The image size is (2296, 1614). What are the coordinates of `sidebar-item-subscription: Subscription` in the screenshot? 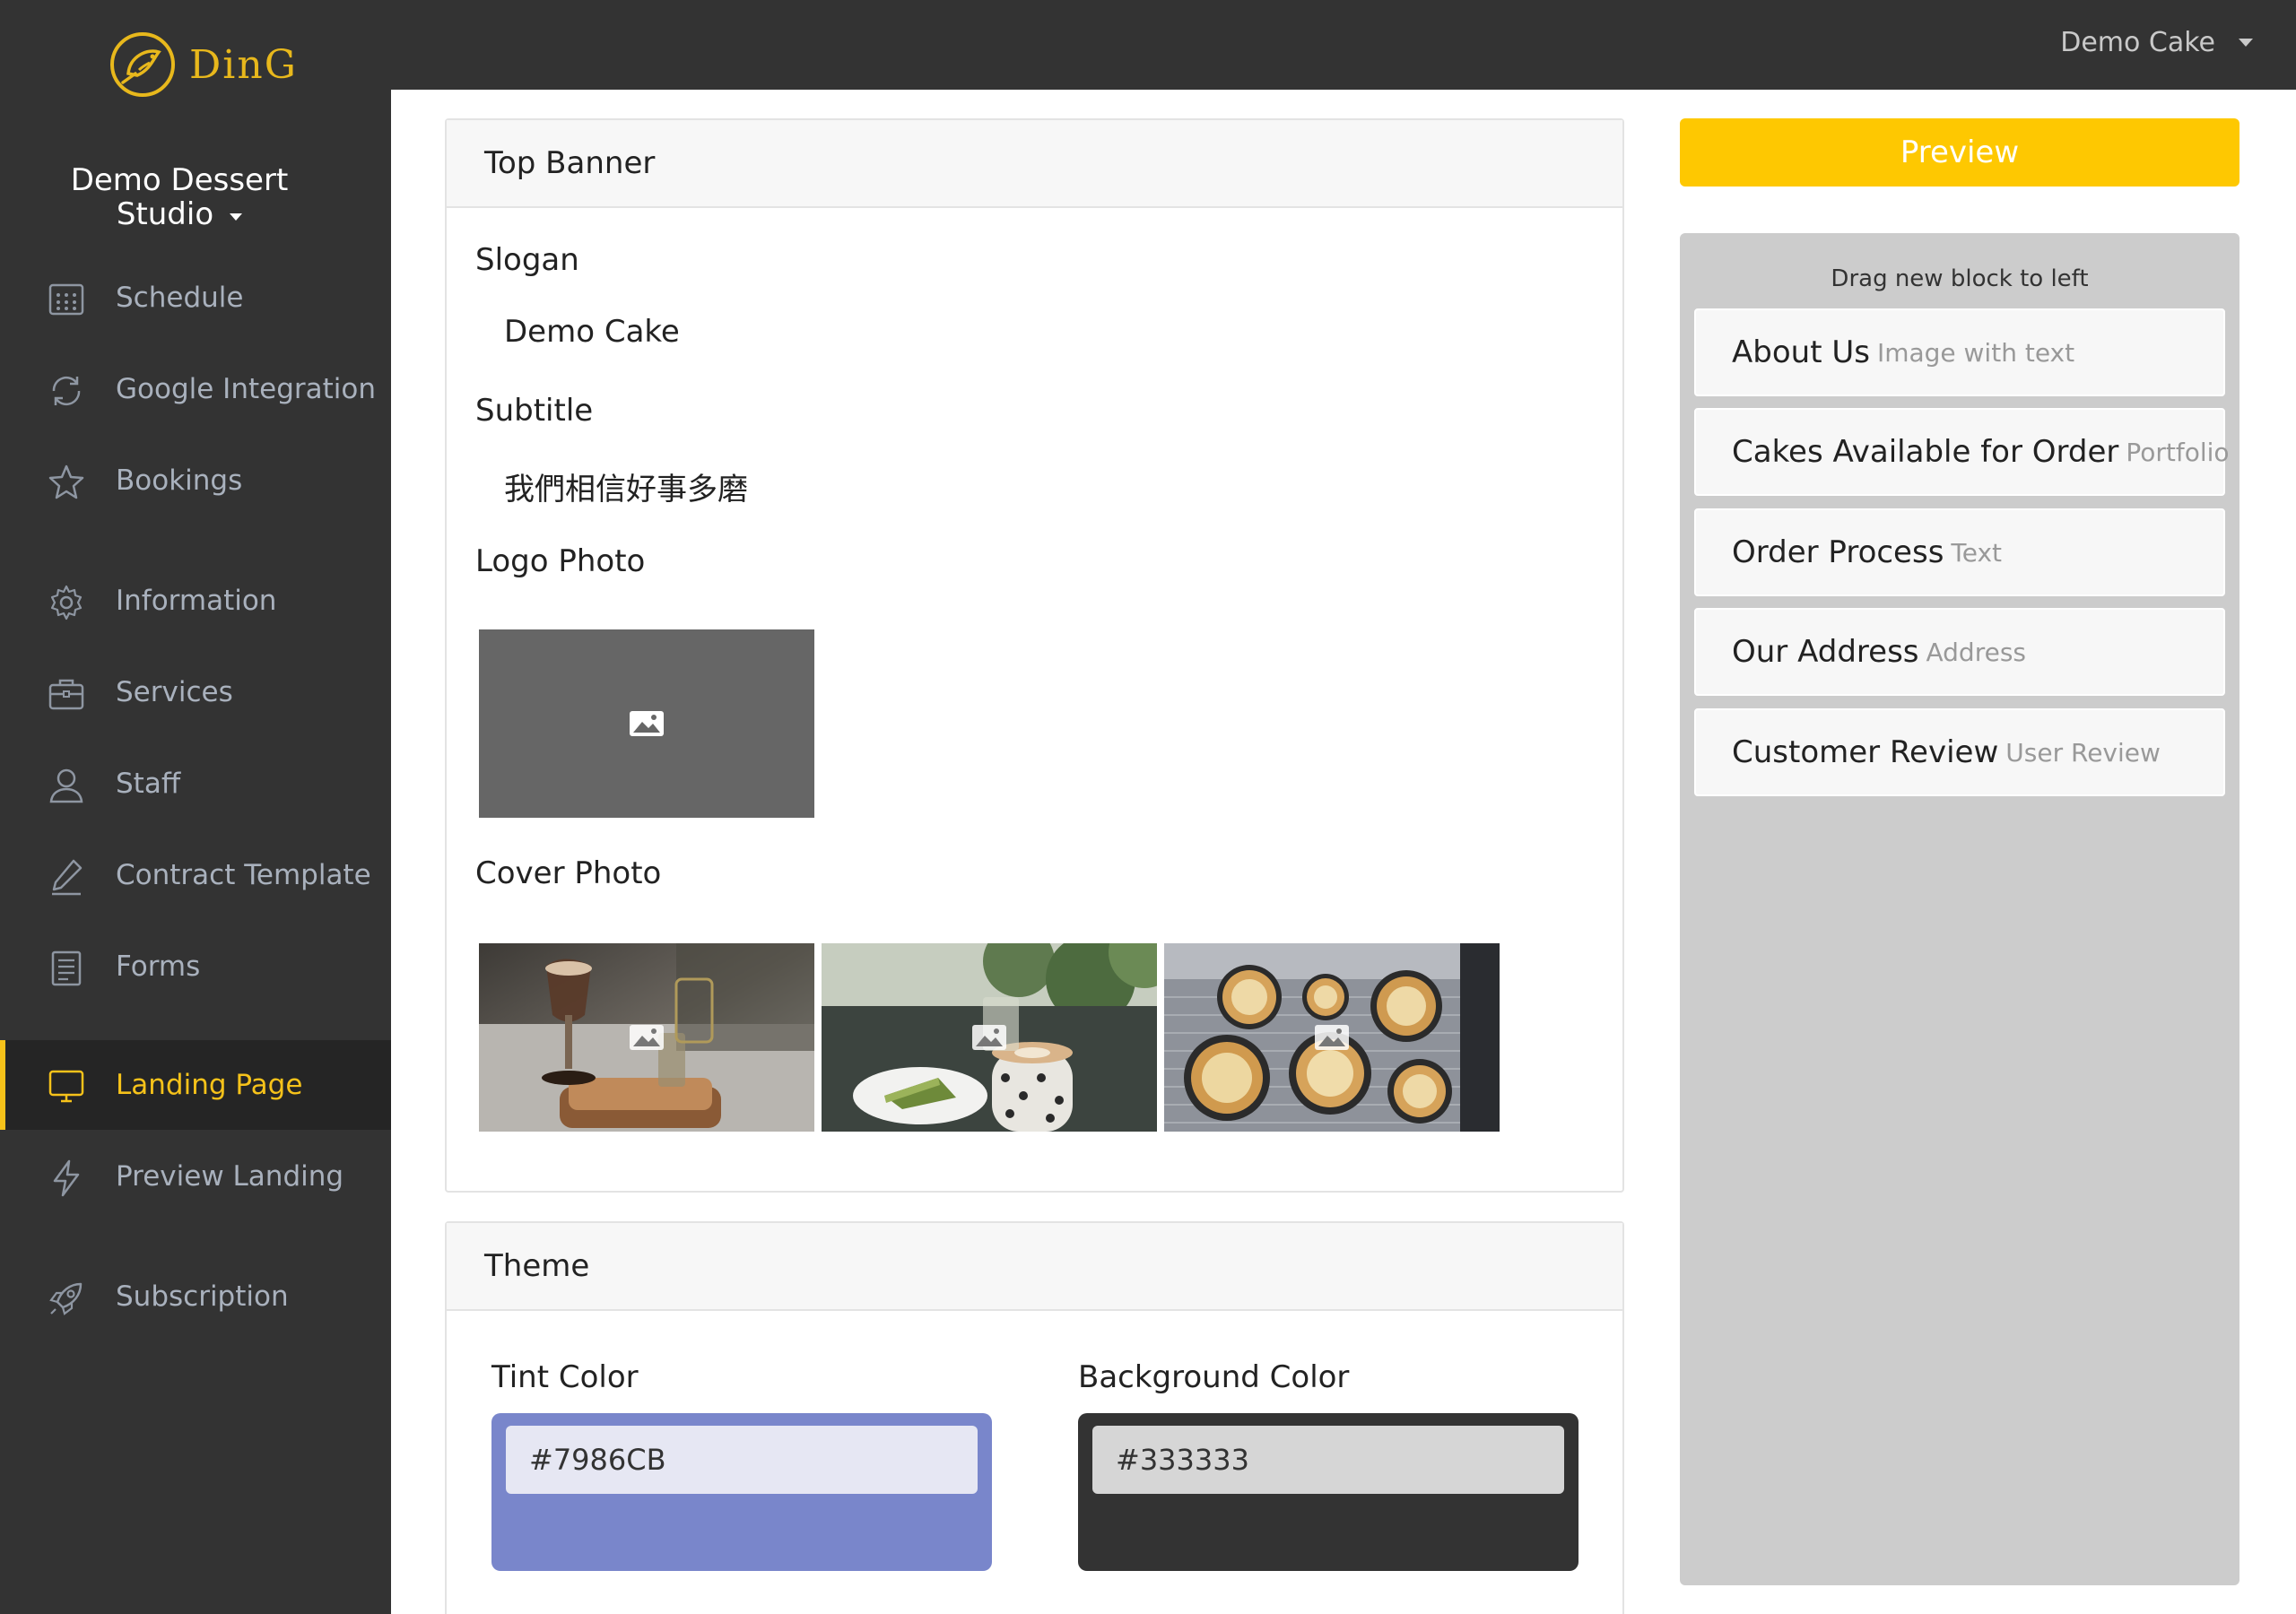 It's located at (195, 1296).